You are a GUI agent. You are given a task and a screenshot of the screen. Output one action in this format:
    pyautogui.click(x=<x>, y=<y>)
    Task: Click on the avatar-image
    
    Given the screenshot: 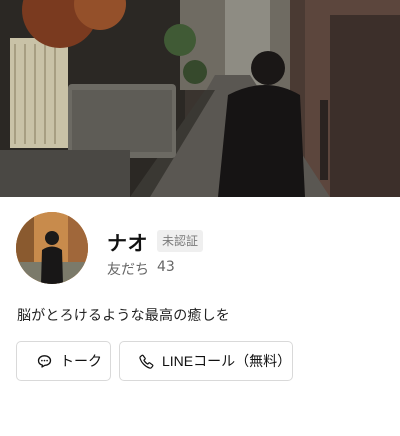 What is the action you would take?
    pyautogui.click(x=52, y=248)
    